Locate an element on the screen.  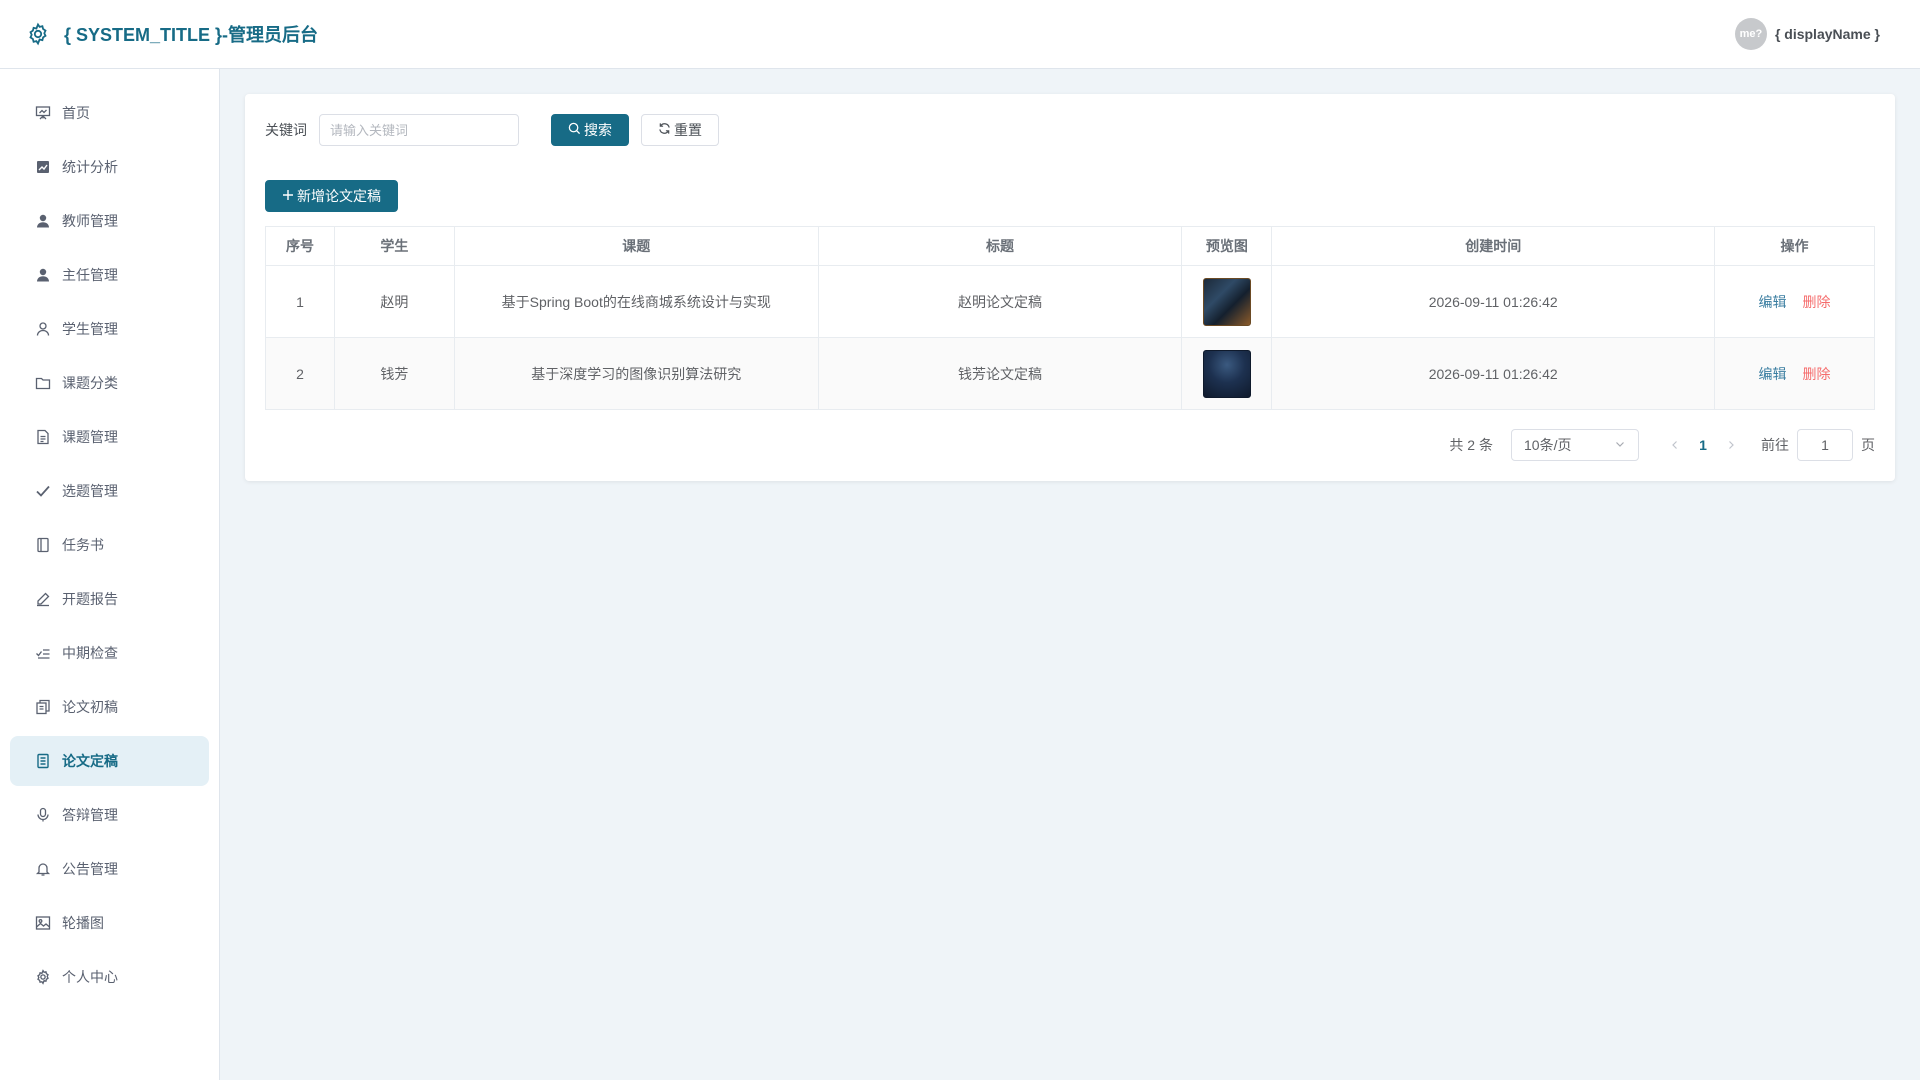
sidebar-item-defense: 答辩管理 is located at coordinates (109, 815).